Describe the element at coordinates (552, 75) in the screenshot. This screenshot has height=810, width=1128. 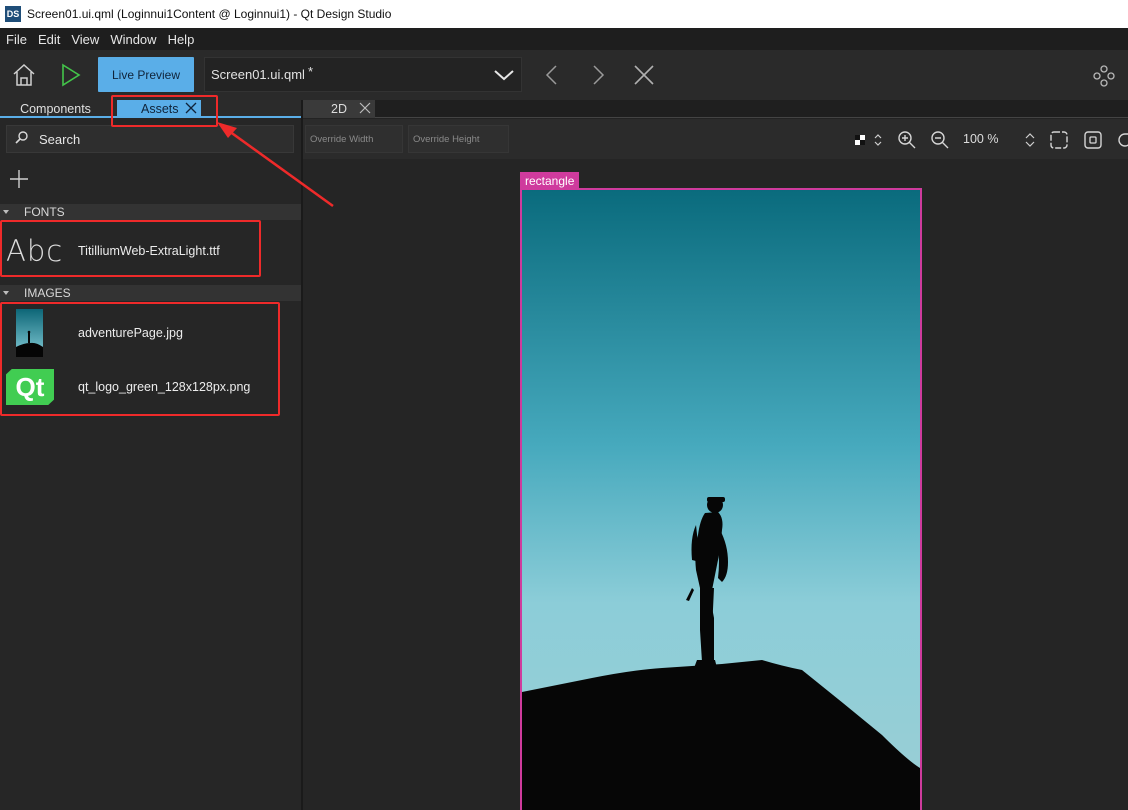
I see `back-arrow-icon` at that location.